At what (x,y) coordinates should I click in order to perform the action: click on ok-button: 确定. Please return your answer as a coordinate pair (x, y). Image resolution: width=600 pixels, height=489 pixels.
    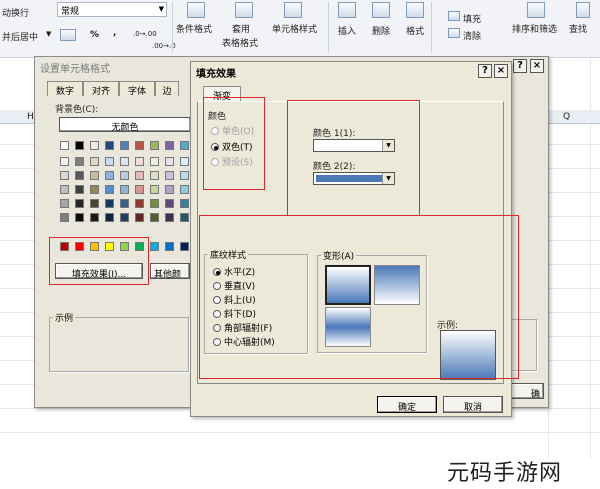
    Looking at the image, I should click on (407, 404).